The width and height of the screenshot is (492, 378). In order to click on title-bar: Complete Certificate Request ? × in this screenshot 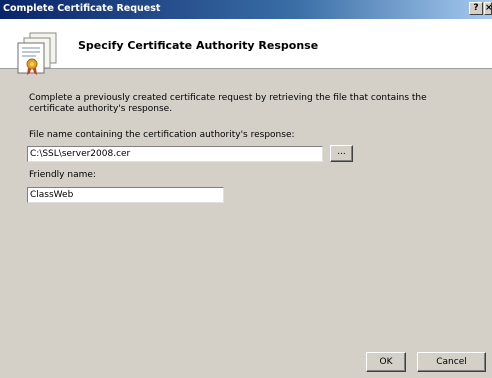, I will do `click(246, 9)`.